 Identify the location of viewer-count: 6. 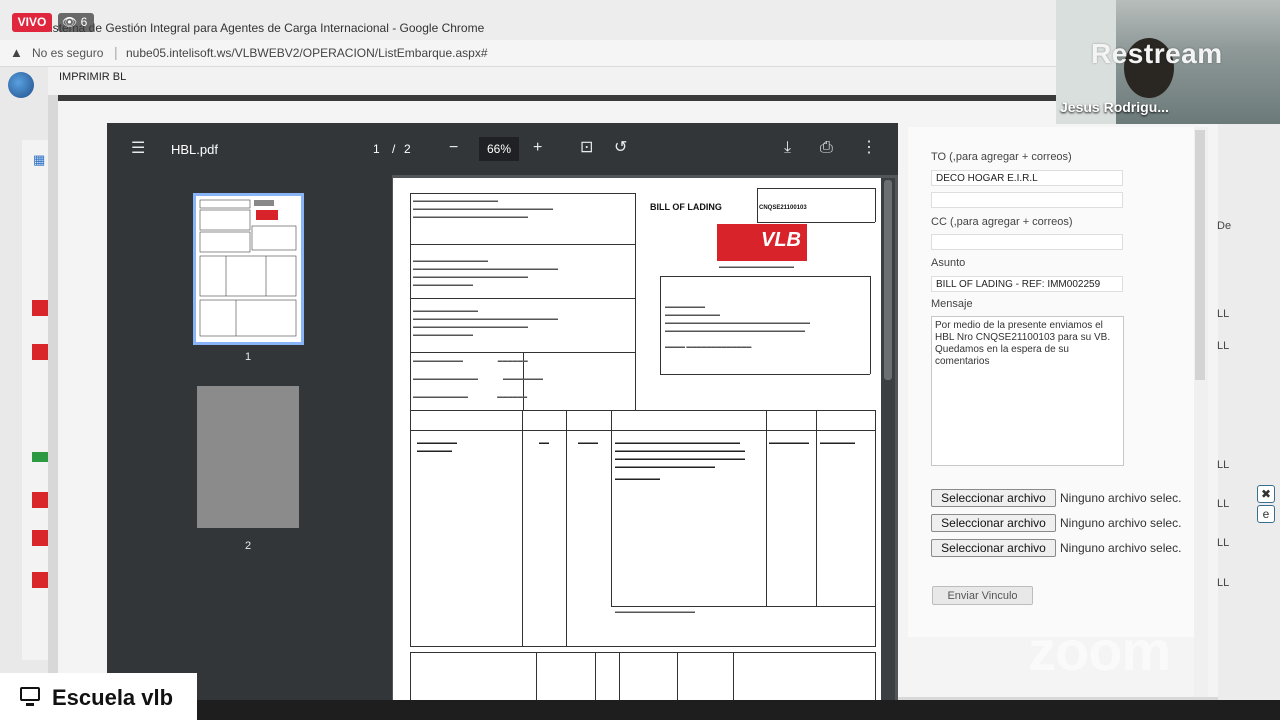
(84, 22).